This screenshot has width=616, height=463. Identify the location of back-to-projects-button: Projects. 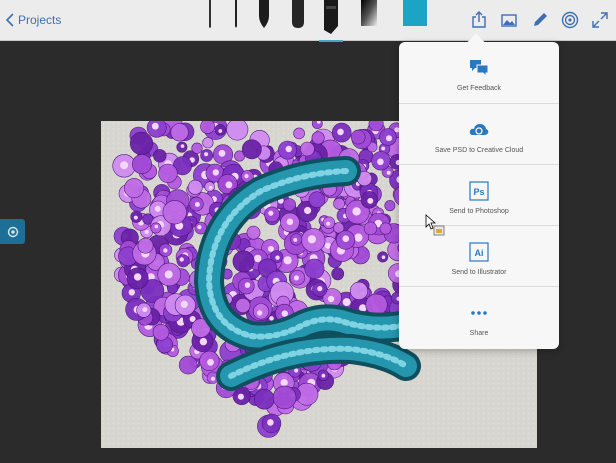
(33, 20).